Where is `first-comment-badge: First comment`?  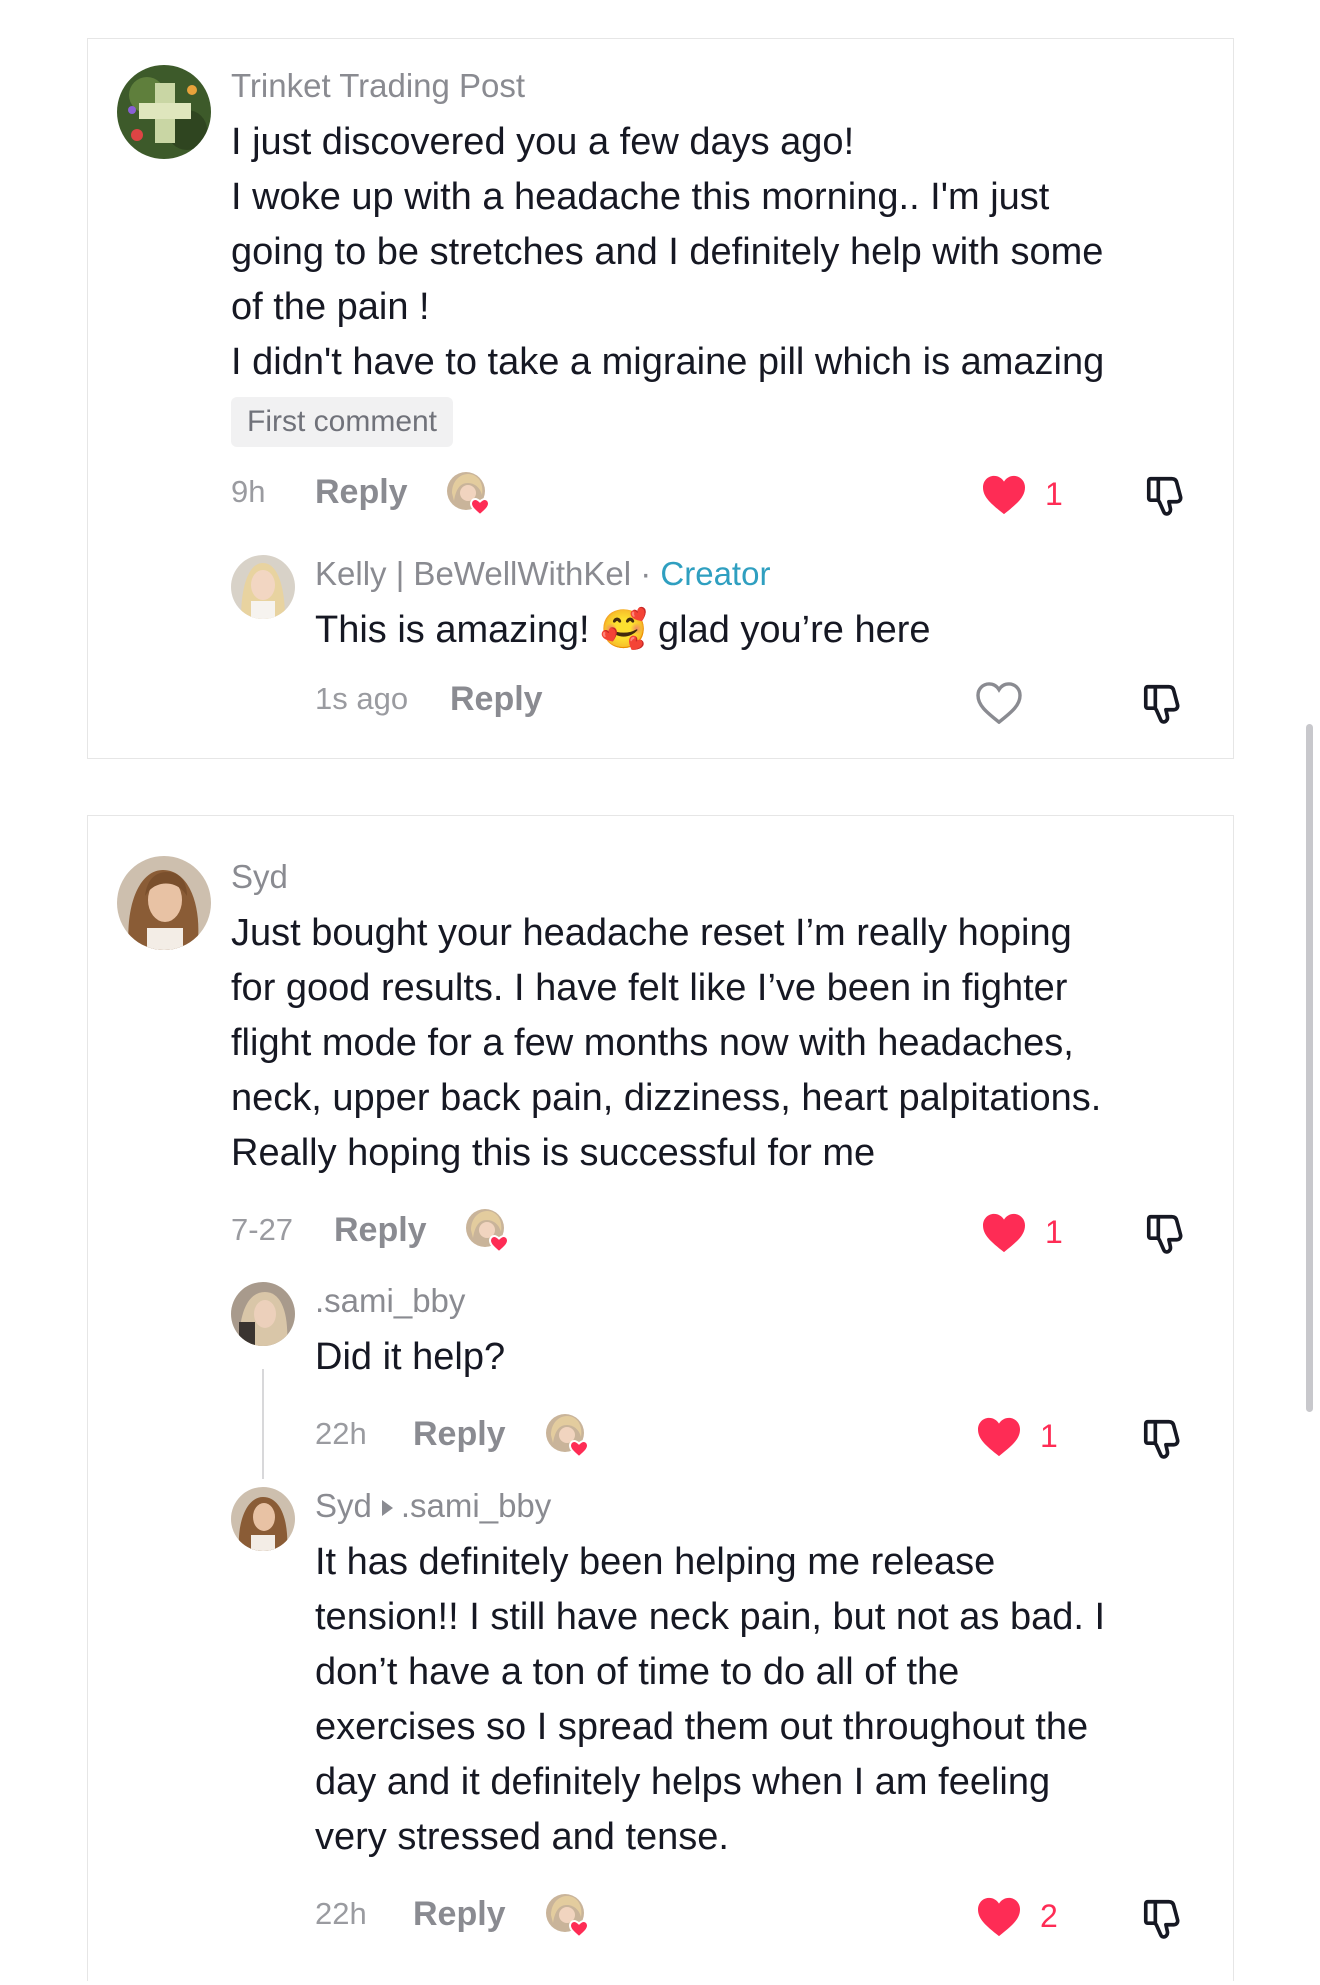
first-comment-badge: First comment is located at coordinates (342, 422).